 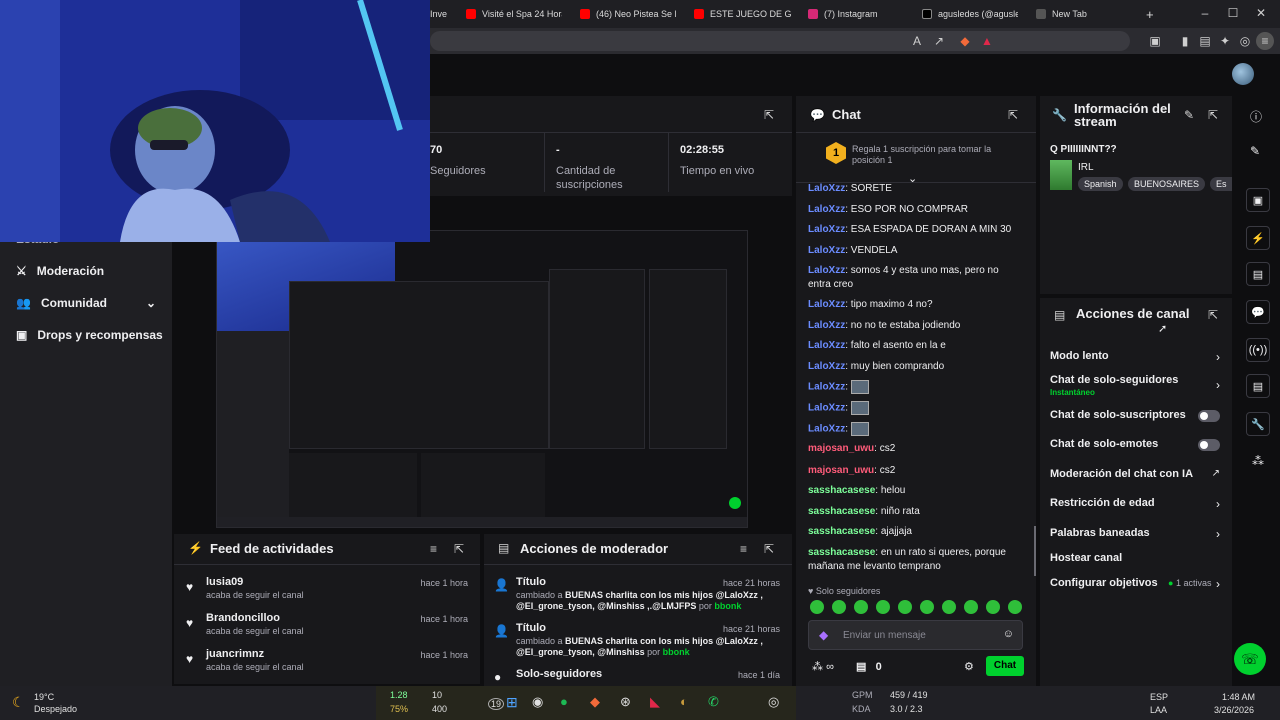 What do you see at coordinates (917, 41) in the screenshot?
I see `translate-icon: A` at bounding box center [917, 41].